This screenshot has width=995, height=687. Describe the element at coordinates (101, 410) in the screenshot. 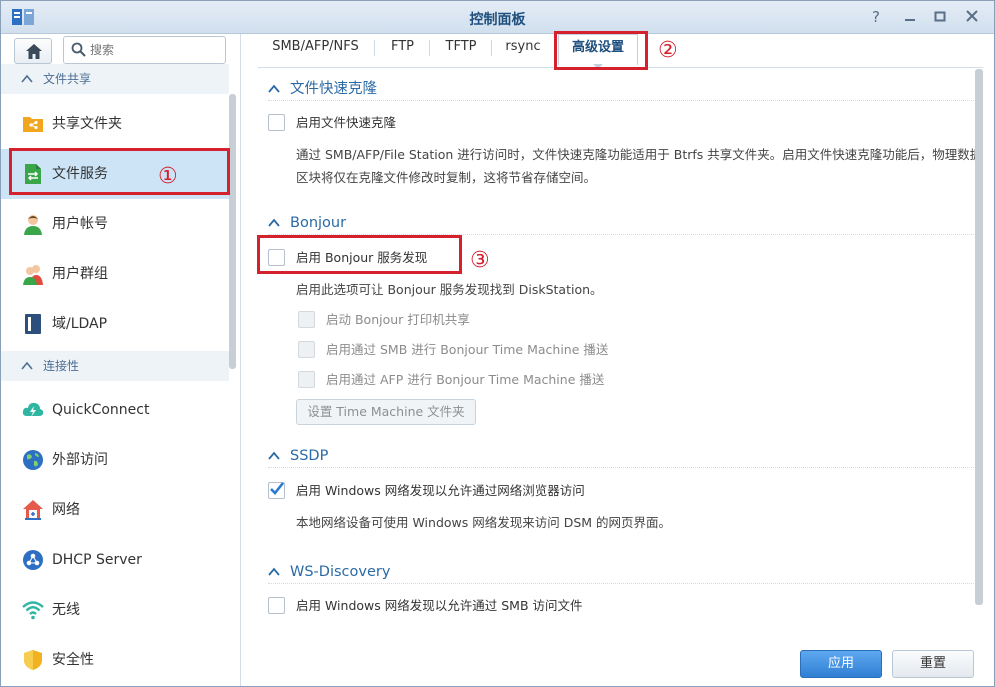

I see `sidebar-item-label: QuickConnect` at that location.